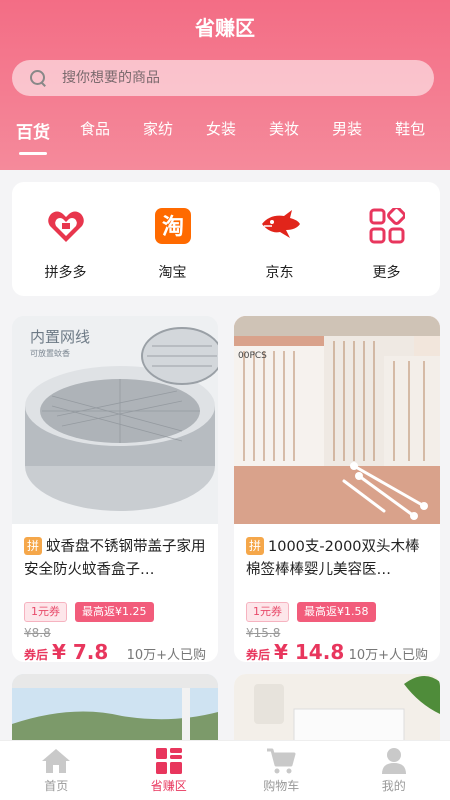  What do you see at coordinates (115, 420) in the screenshot?
I see `product-image: 内置网线 可放置蚊香` at bounding box center [115, 420].